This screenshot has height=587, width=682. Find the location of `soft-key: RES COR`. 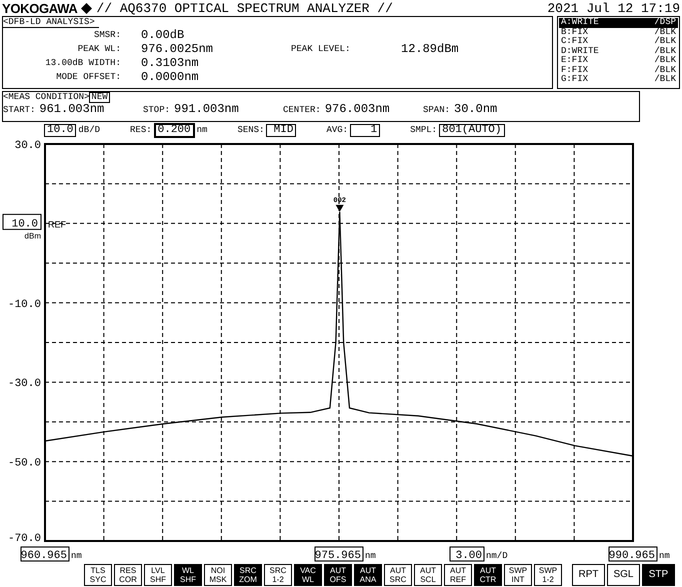

soft-key: RES COR is located at coordinates (128, 575).